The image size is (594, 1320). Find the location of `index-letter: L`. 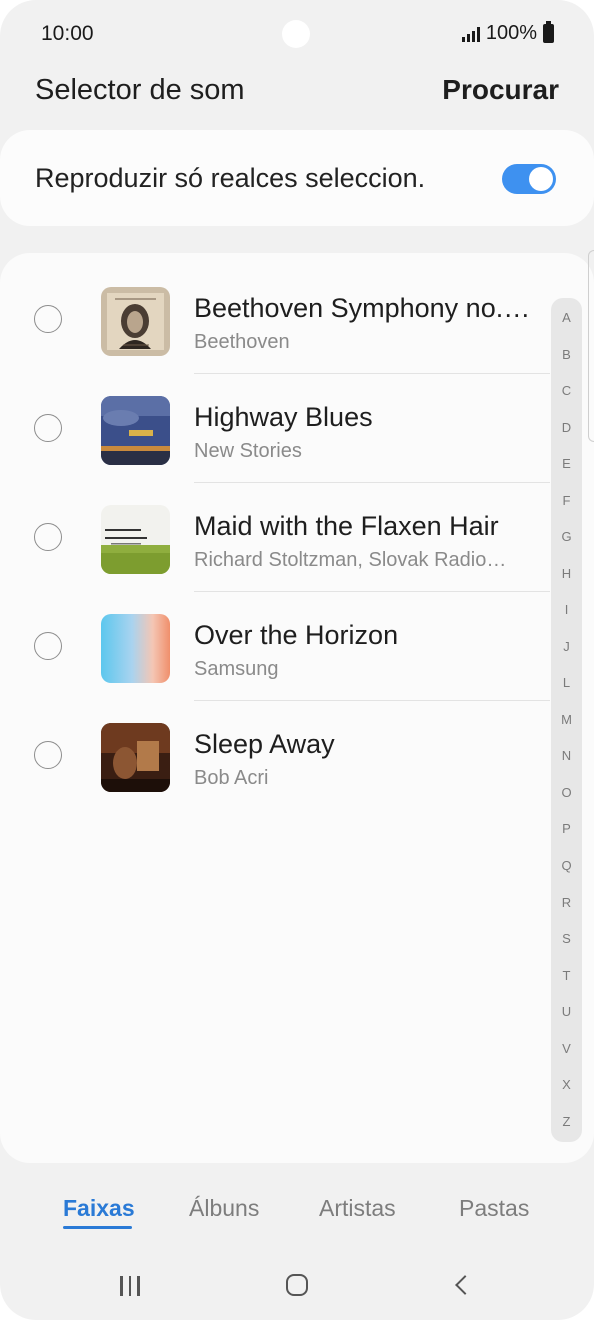

index-letter: L is located at coordinates (566, 683).